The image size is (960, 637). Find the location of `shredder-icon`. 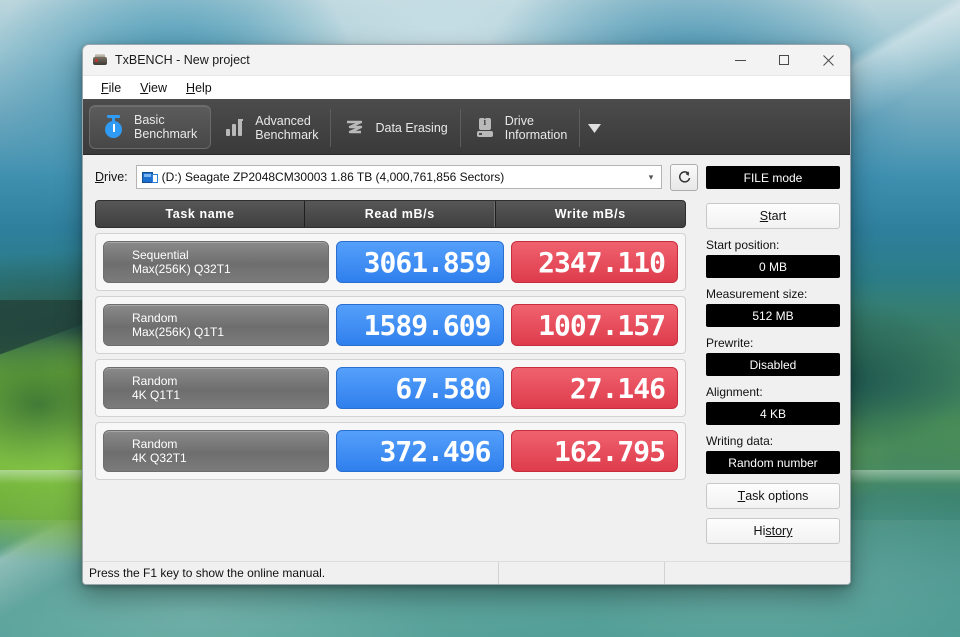

shredder-icon is located at coordinates (355, 128).